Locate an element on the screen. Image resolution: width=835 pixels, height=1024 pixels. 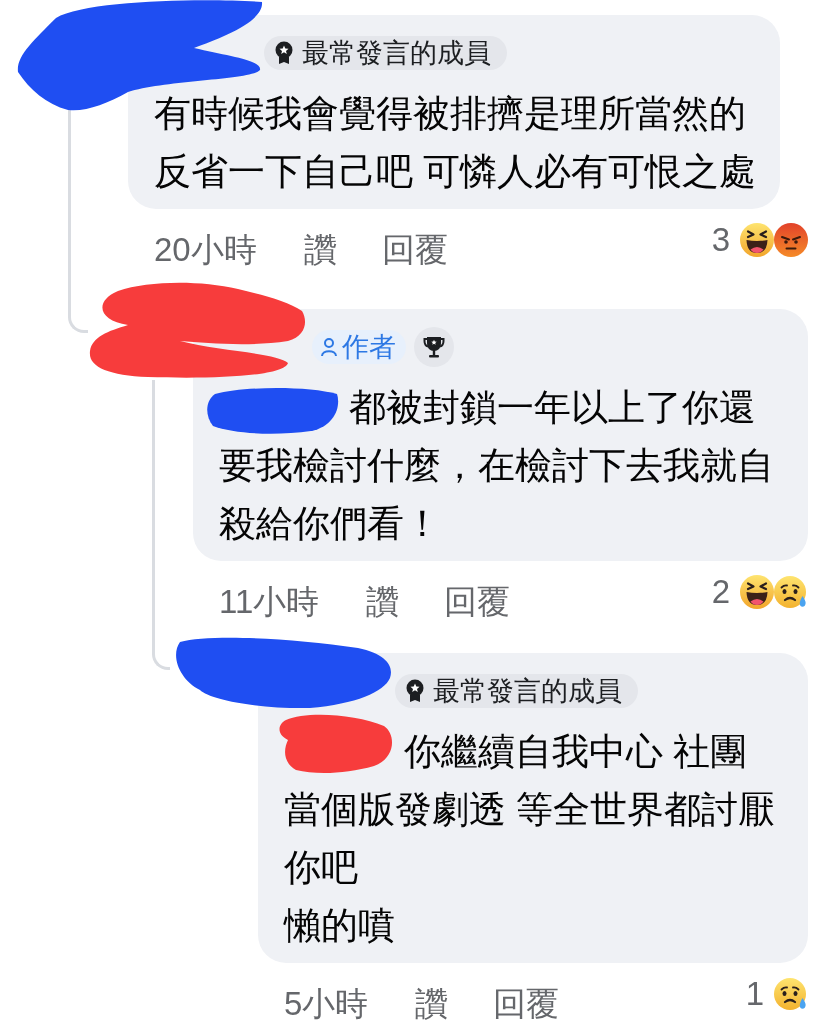
comment-text: 你繼續自我中心 社團 當個版發劇透 等全世界都討厭 你吧 懶的噴 is located at coordinates (529, 839).